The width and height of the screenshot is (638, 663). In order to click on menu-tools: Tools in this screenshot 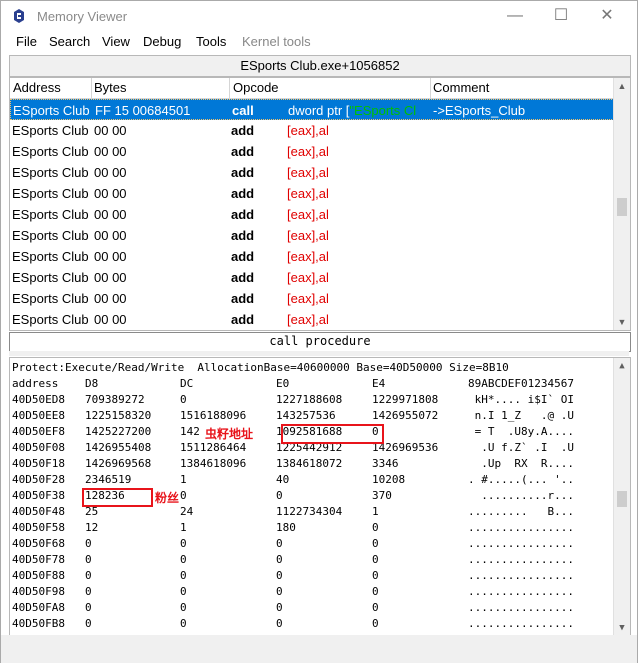, I will do `click(211, 41)`.